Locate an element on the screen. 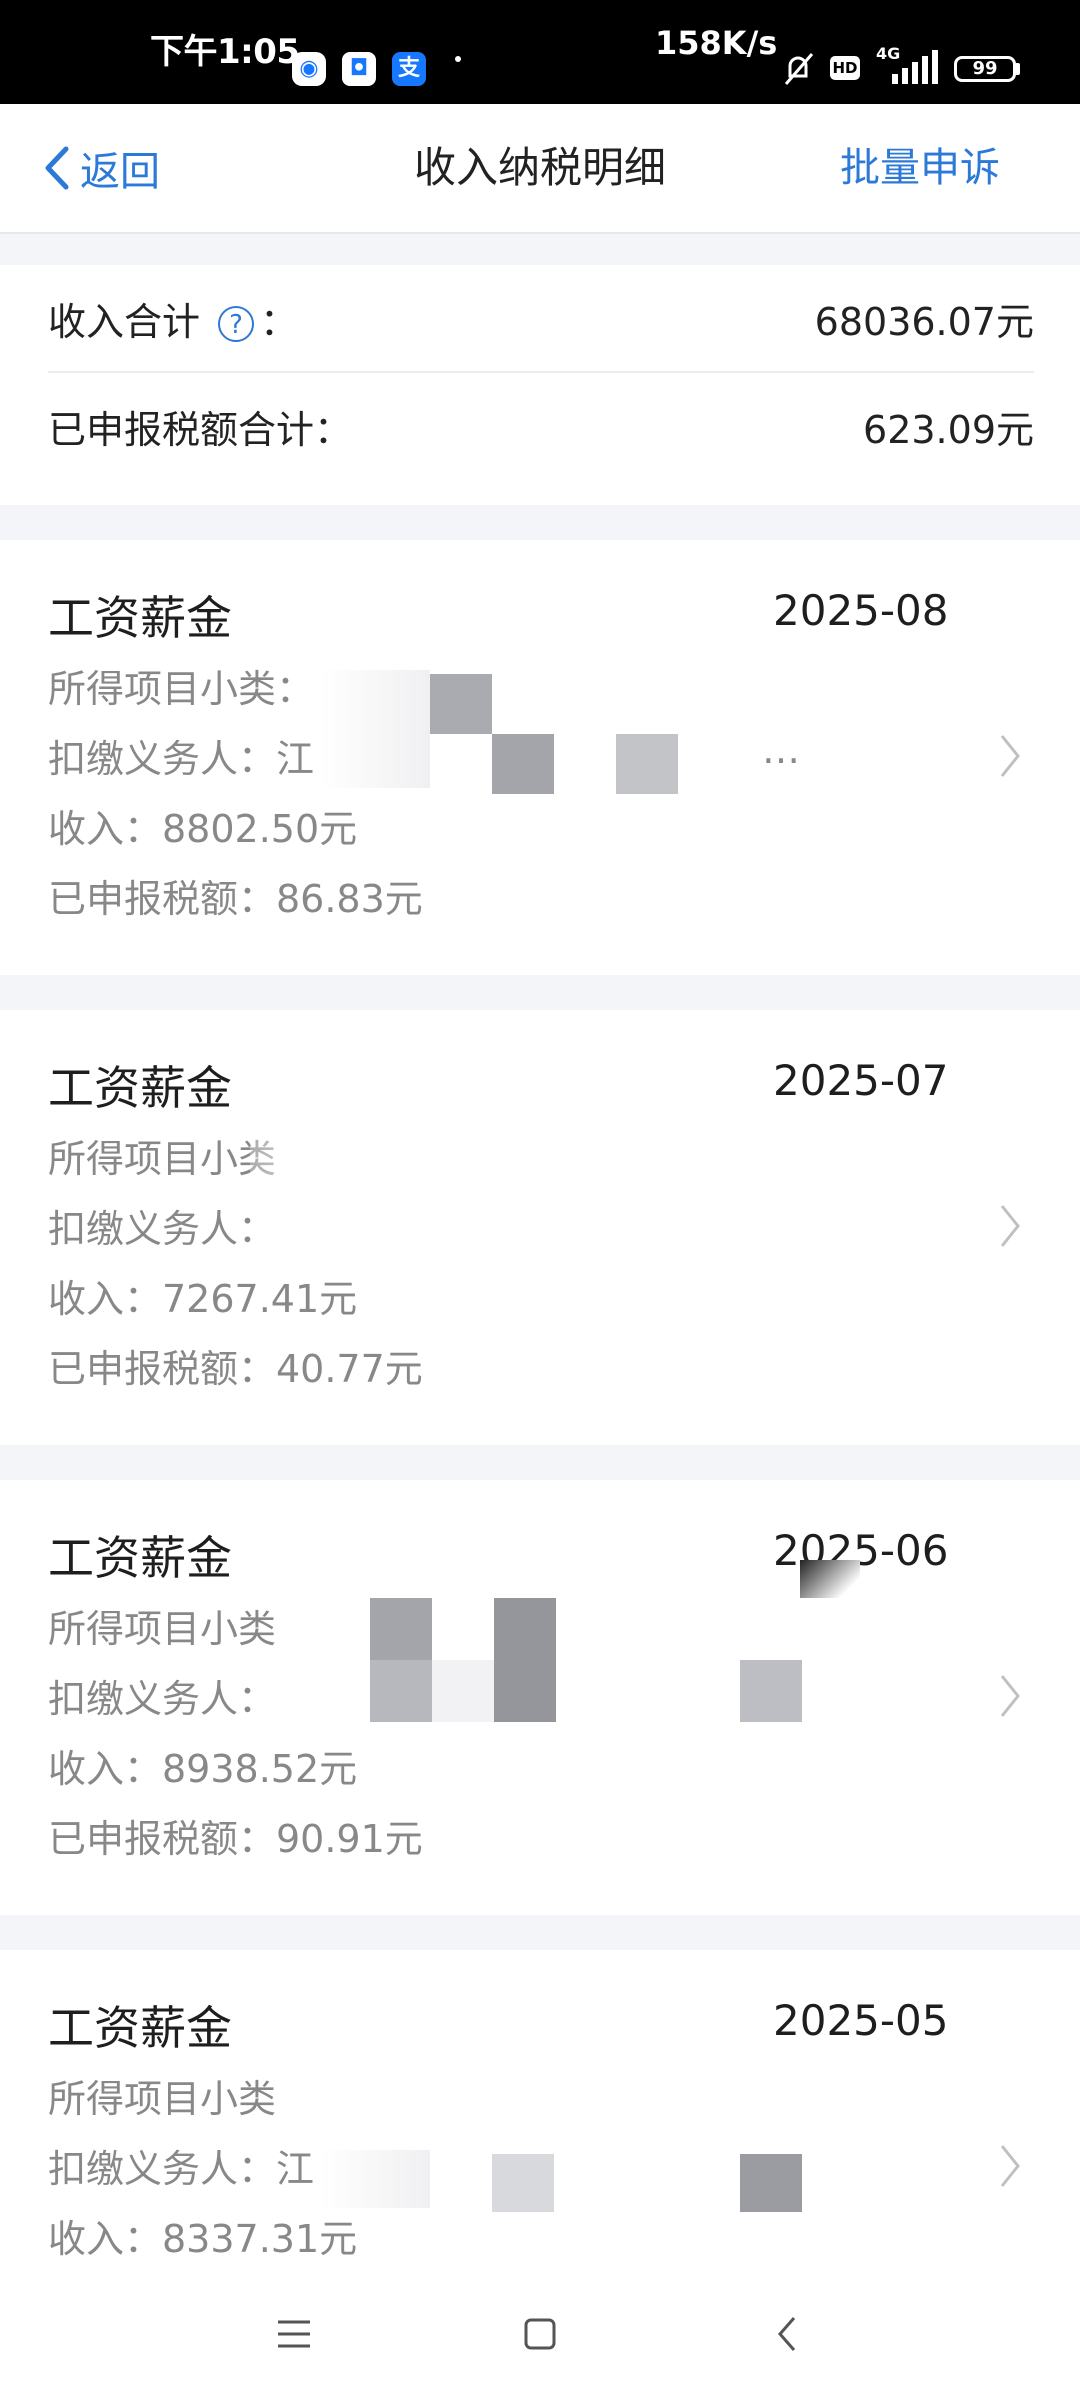  summary-panel: 收入合计?： 68036.07元 已申报税额合计： 623.09元 is located at coordinates (540, 385).